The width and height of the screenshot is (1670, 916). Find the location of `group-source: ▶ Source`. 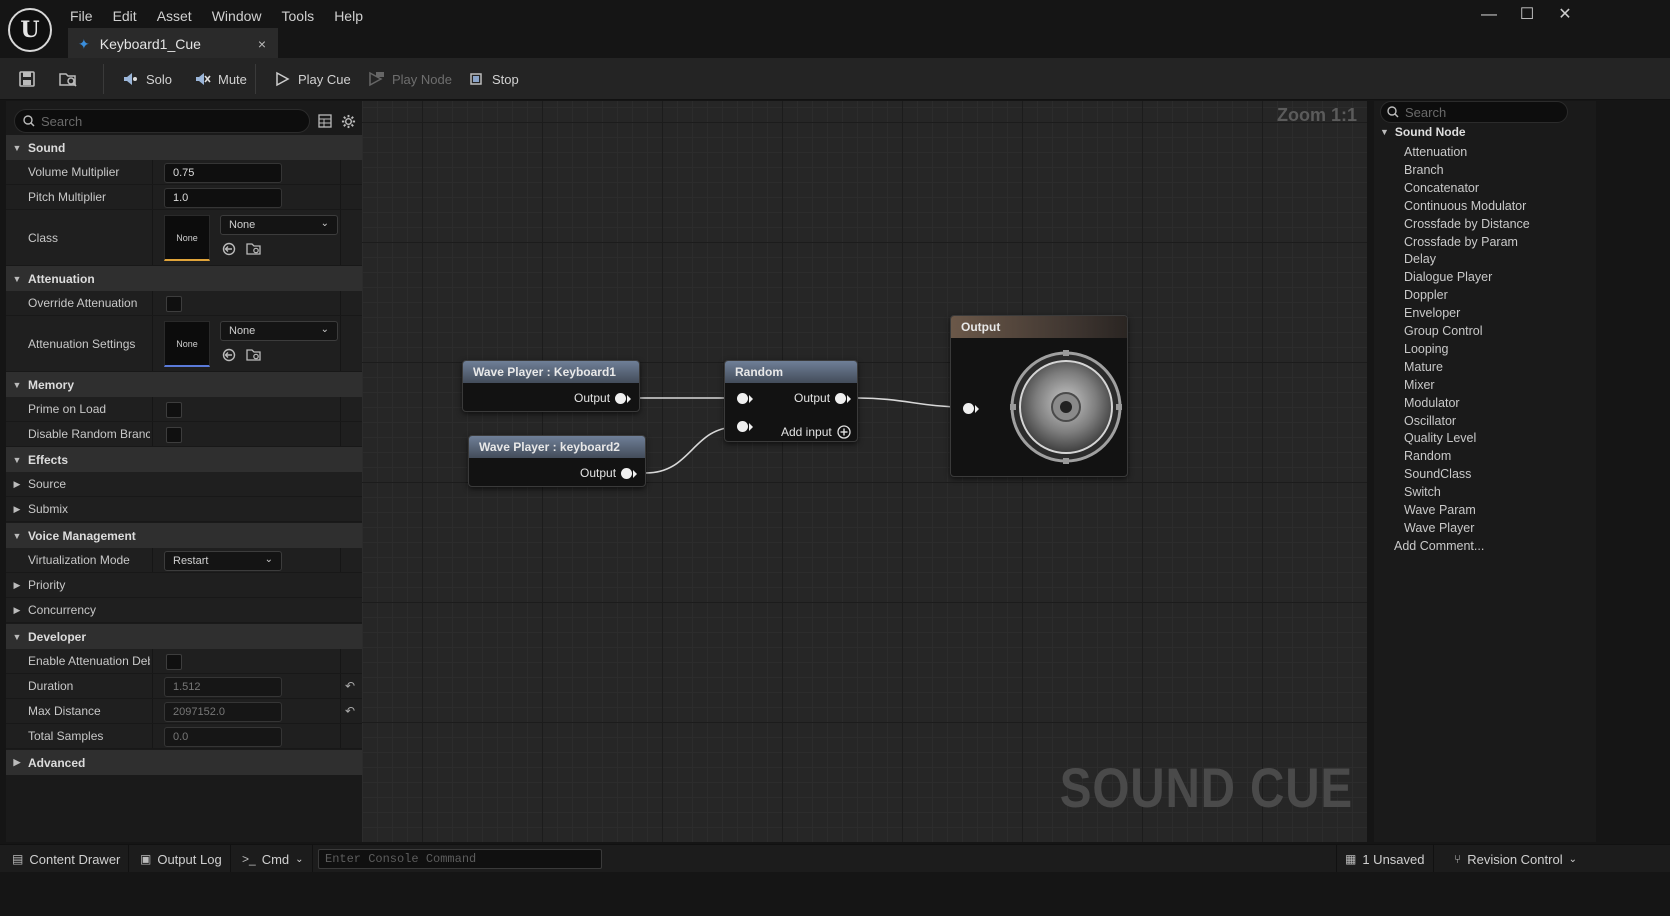

group-source: ▶ Source is located at coordinates (184, 484).